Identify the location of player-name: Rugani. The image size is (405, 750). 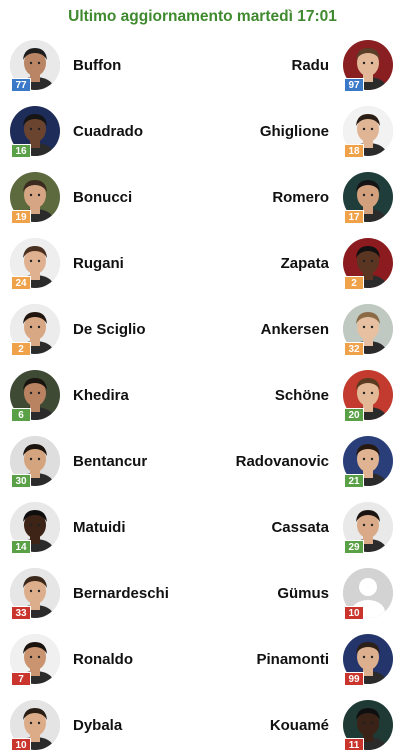
(98, 263).